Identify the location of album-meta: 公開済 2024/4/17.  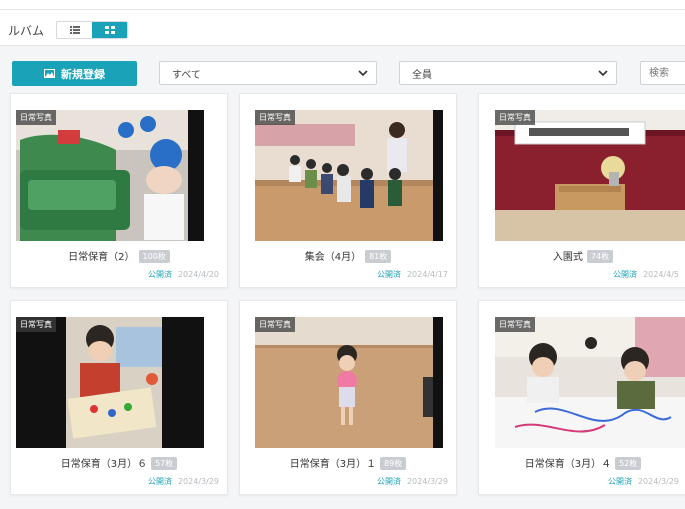
(412, 274).